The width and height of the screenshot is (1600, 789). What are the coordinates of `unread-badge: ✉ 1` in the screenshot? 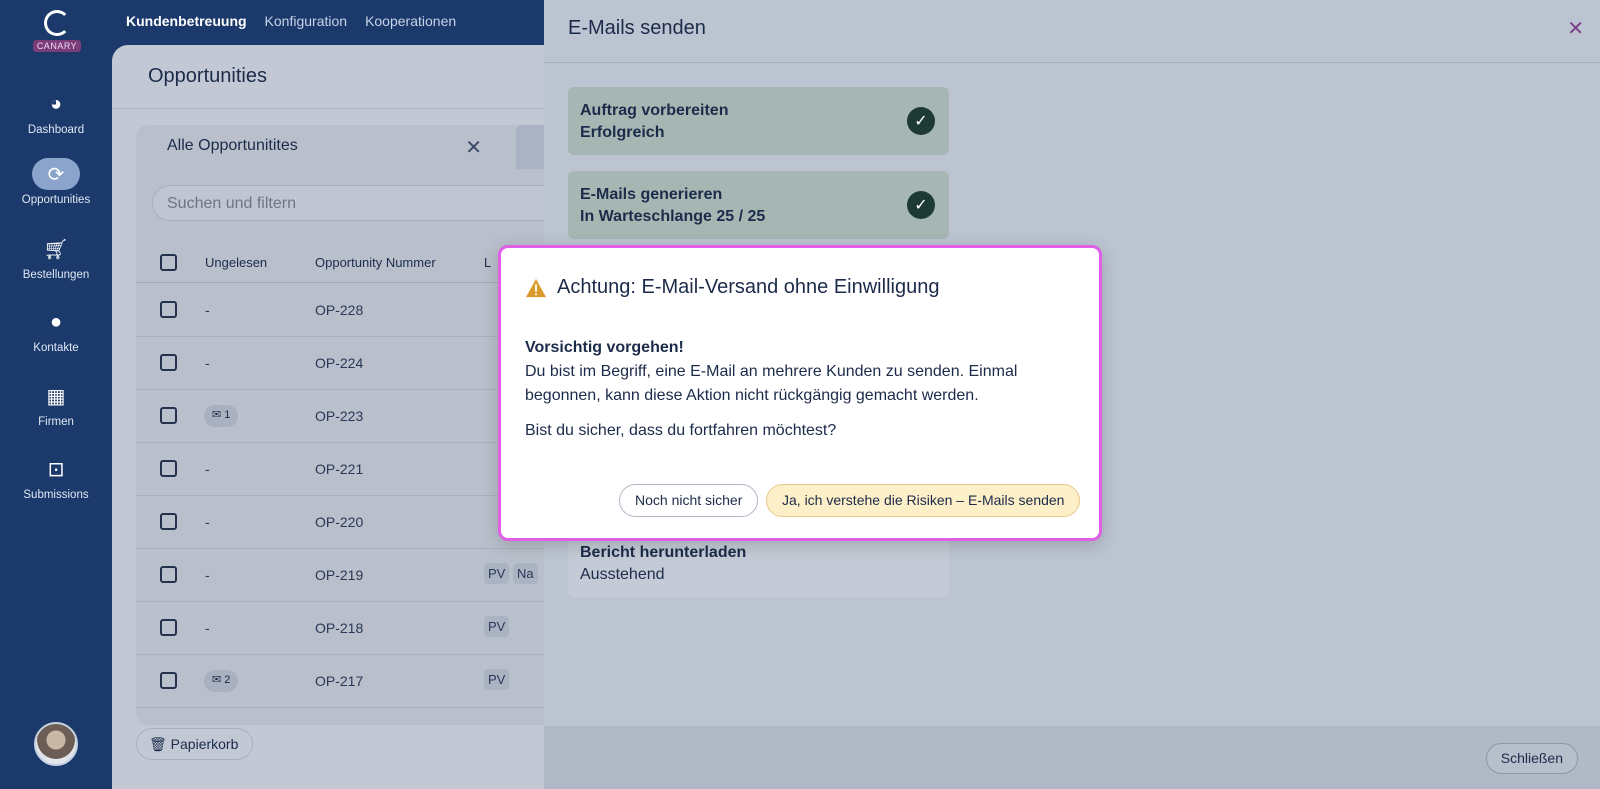 It's located at (221, 416).